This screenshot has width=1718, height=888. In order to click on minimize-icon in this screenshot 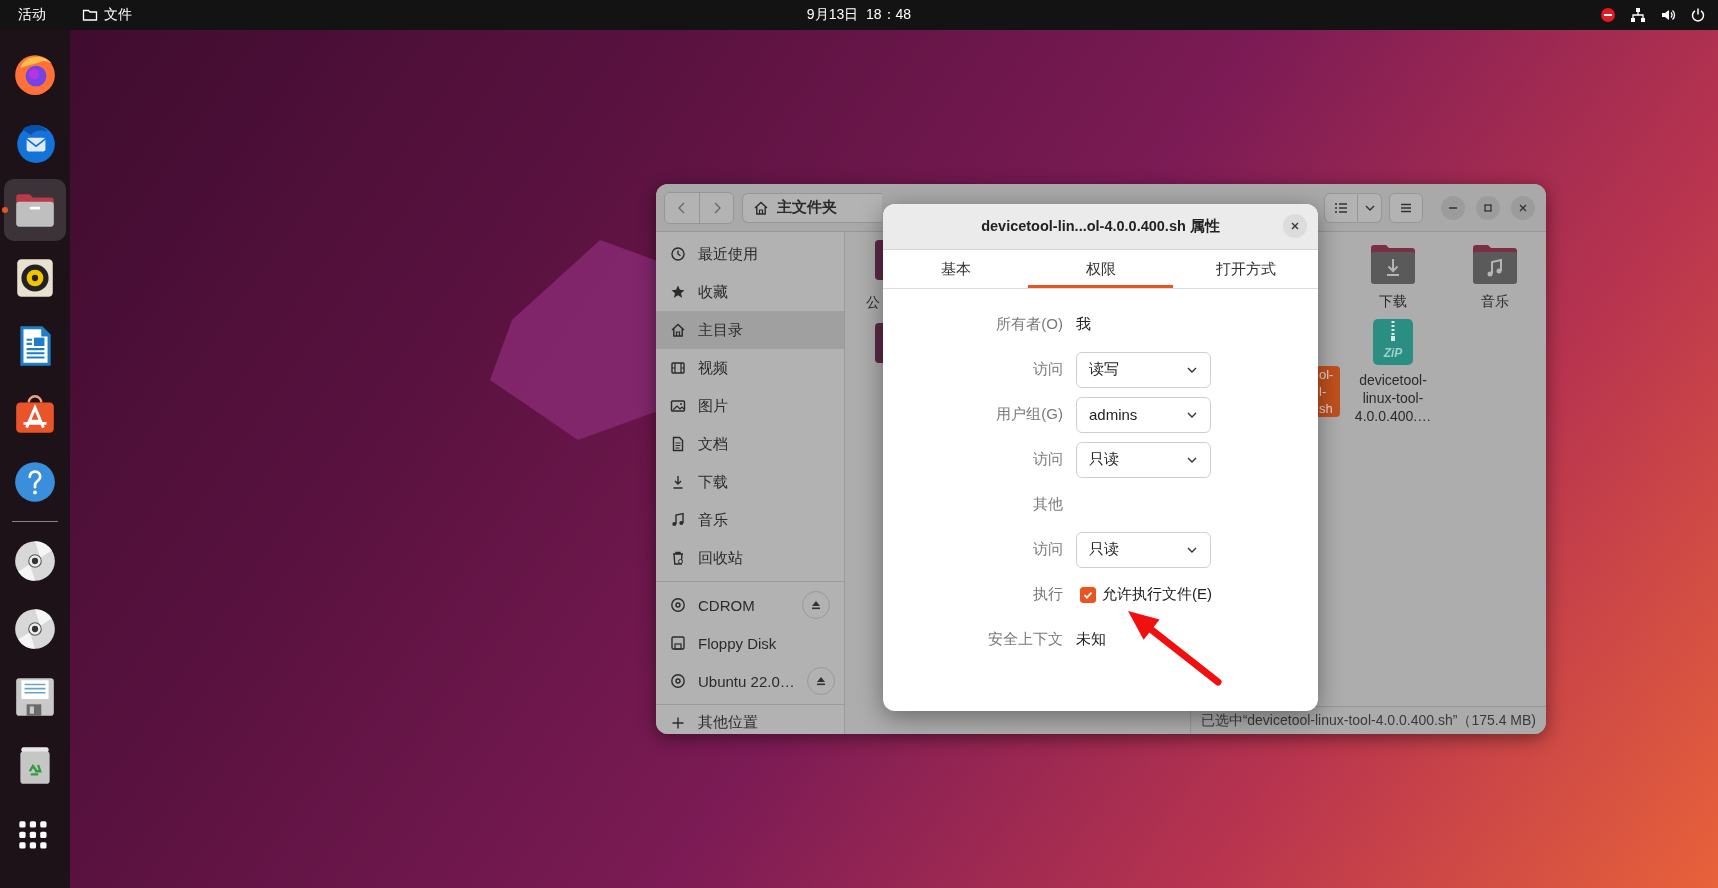, I will do `click(1453, 207)`.